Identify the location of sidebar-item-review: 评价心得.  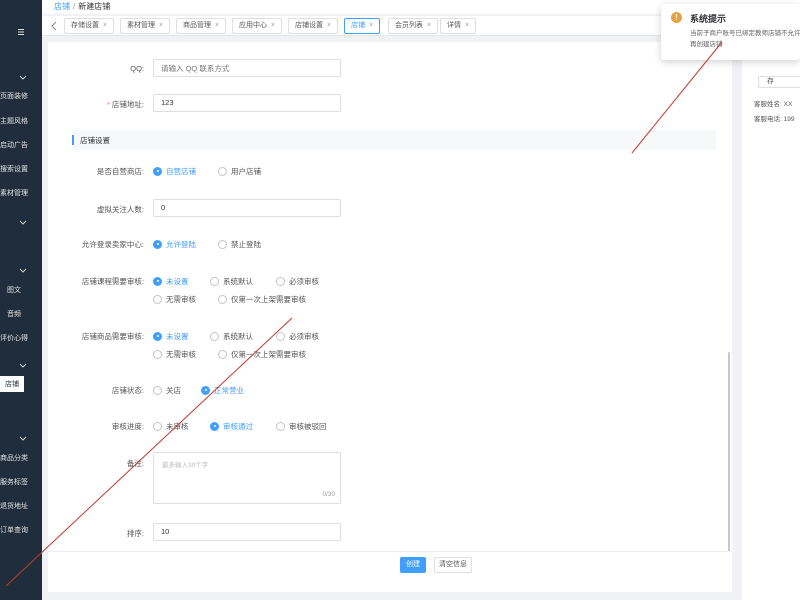
(21, 338).